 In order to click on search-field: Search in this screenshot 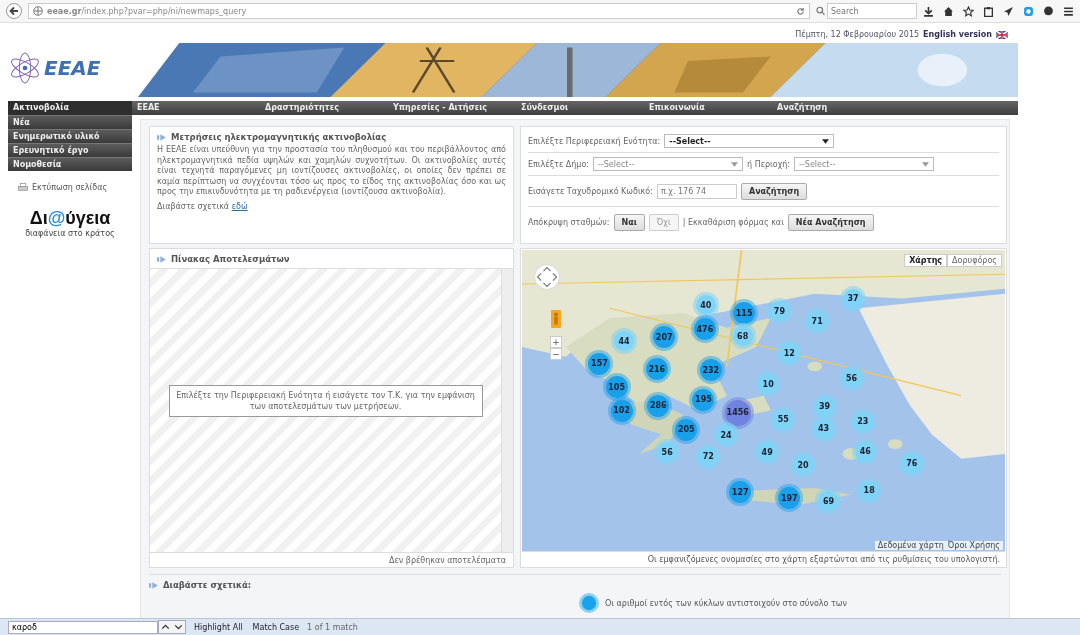, I will do `click(872, 11)`.